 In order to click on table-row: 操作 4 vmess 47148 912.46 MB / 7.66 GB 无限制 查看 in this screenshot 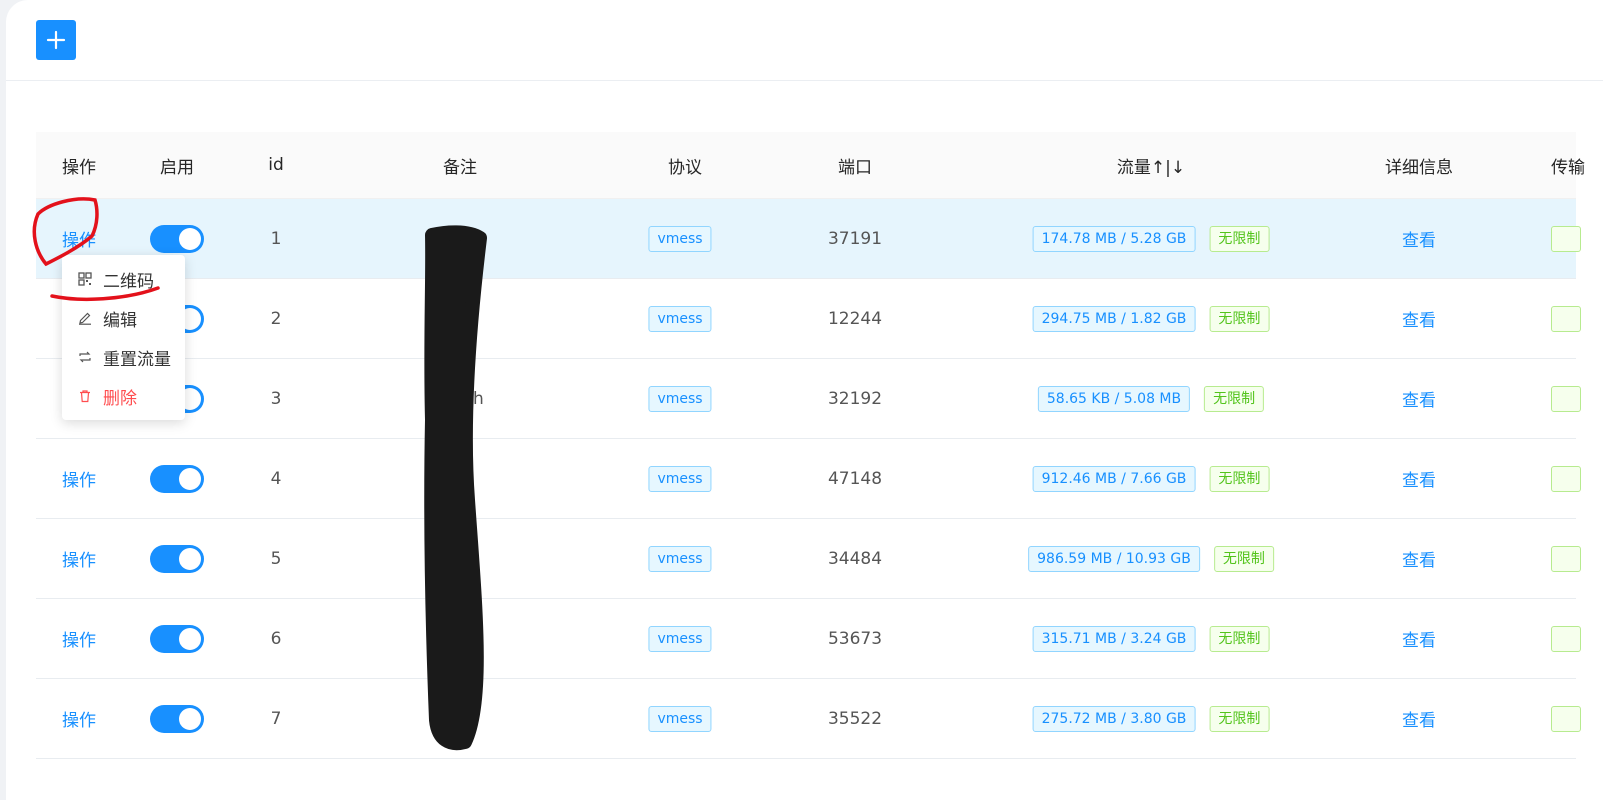, I will do `click(809, 479)`.